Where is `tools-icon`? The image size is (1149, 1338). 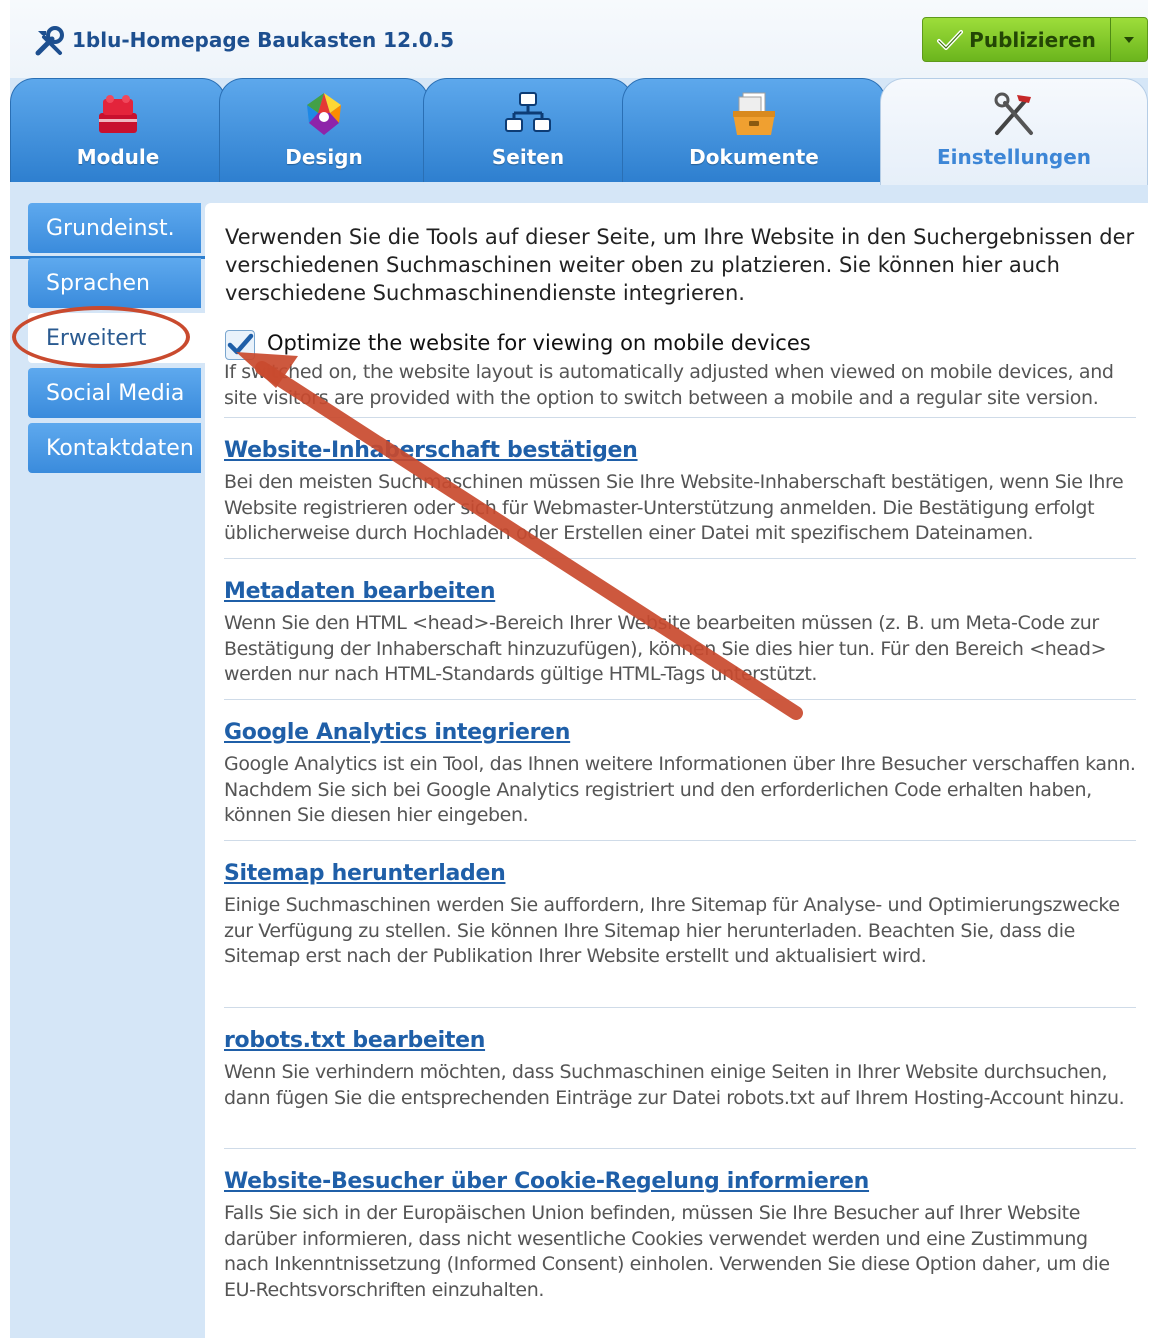
tools-icon is located at coordinates (49, 41).